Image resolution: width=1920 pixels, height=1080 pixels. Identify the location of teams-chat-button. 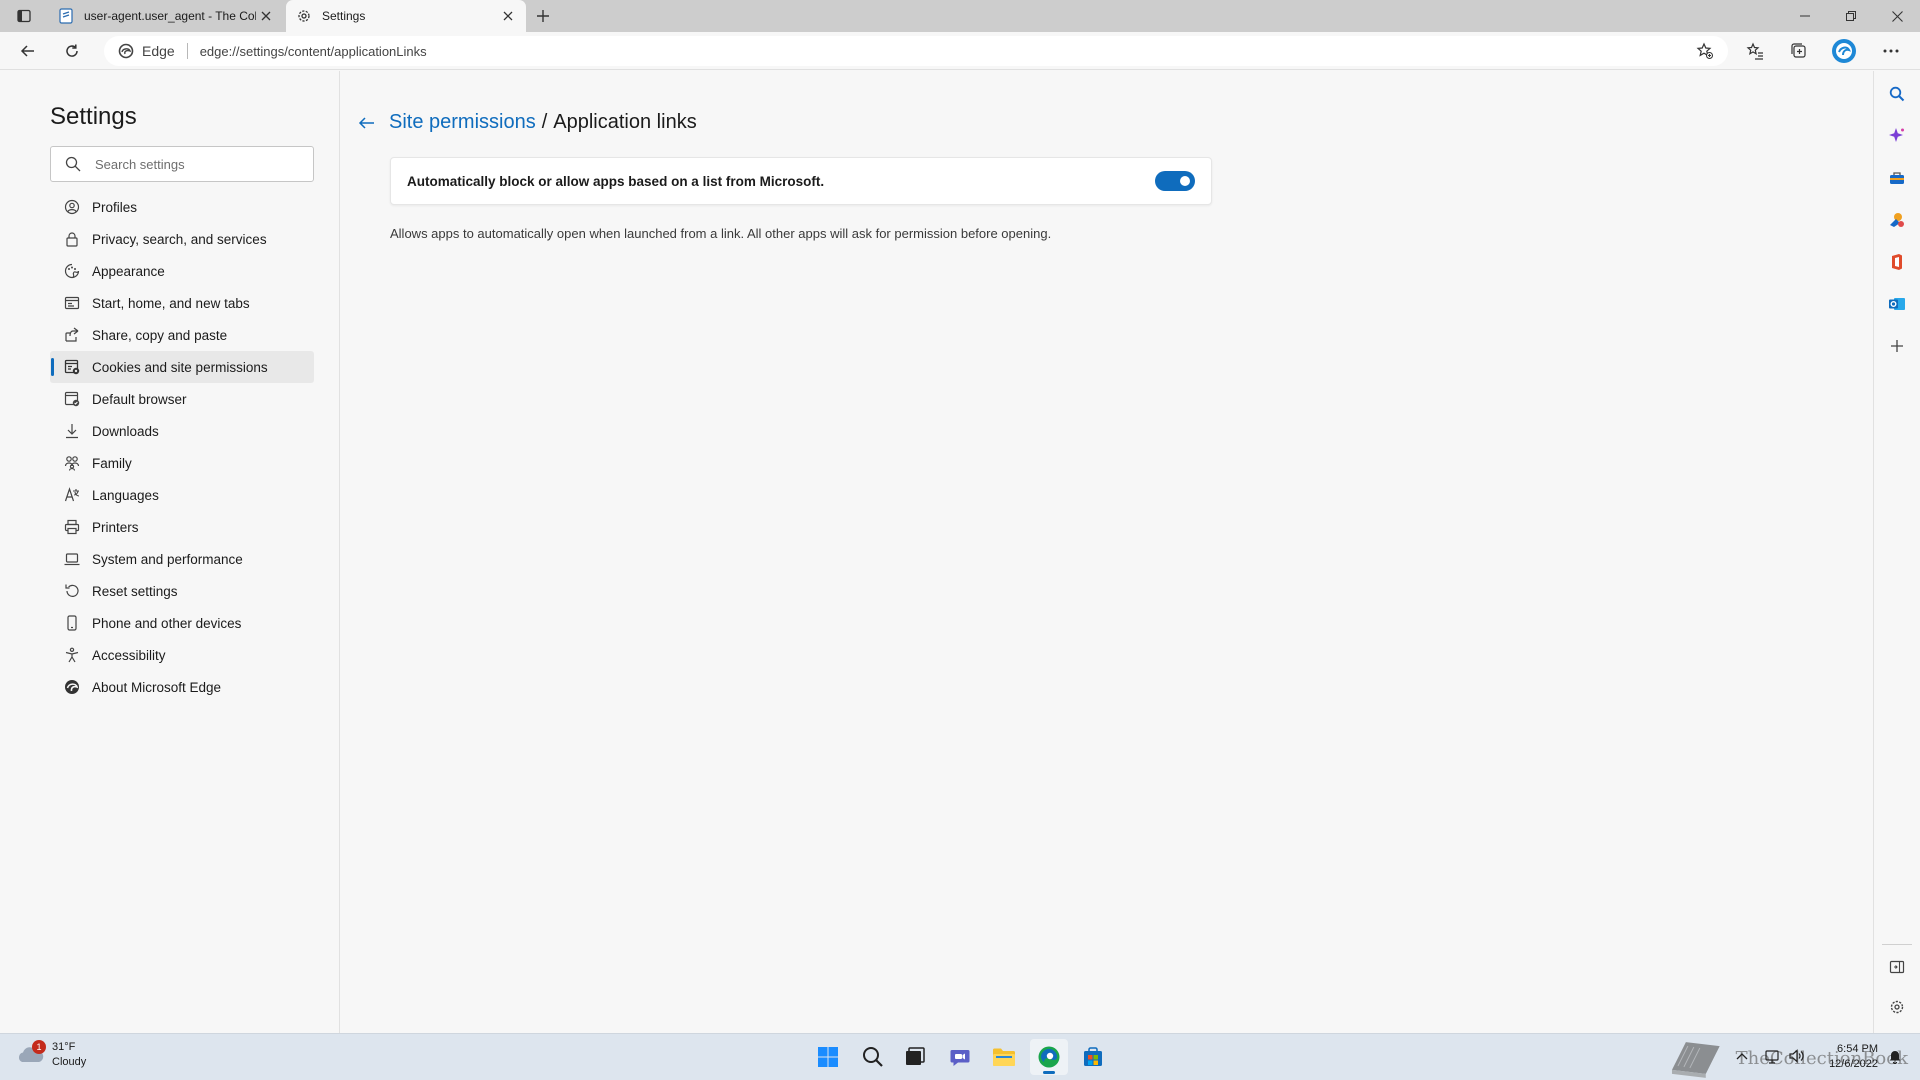
(960, 1057).